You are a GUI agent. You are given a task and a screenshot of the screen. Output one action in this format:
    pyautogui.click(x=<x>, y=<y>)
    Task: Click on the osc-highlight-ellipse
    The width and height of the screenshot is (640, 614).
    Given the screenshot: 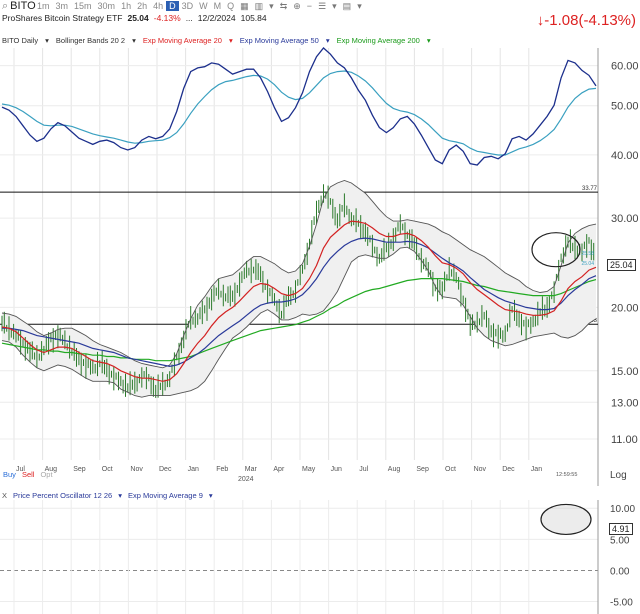 What is the action you would take?
    pyautogui.click(x=566, y=519)
    